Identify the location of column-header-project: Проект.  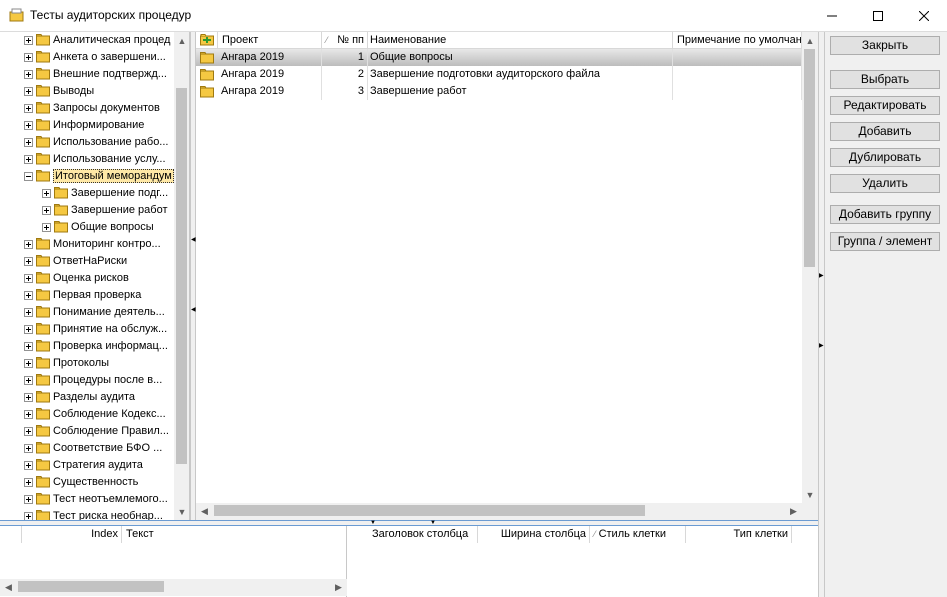
(270, 40).